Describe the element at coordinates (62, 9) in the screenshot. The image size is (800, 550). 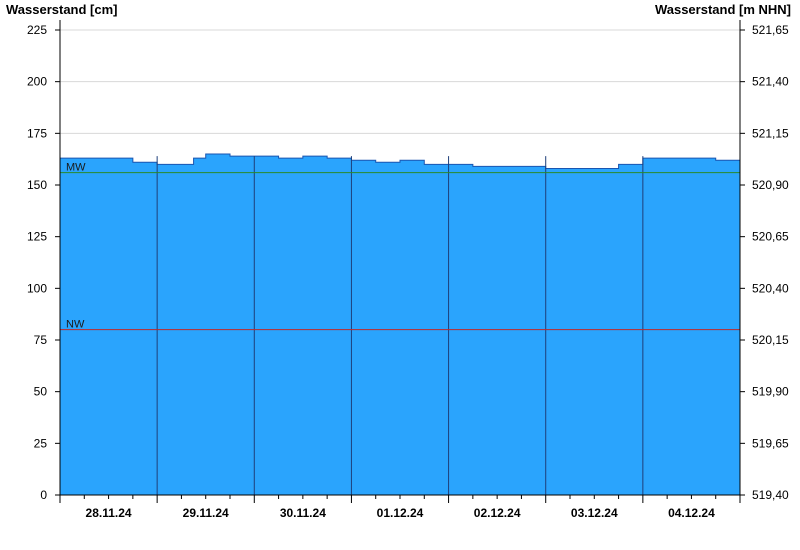
I see `left-axis-title: Wasserstand [cm]` at that location.